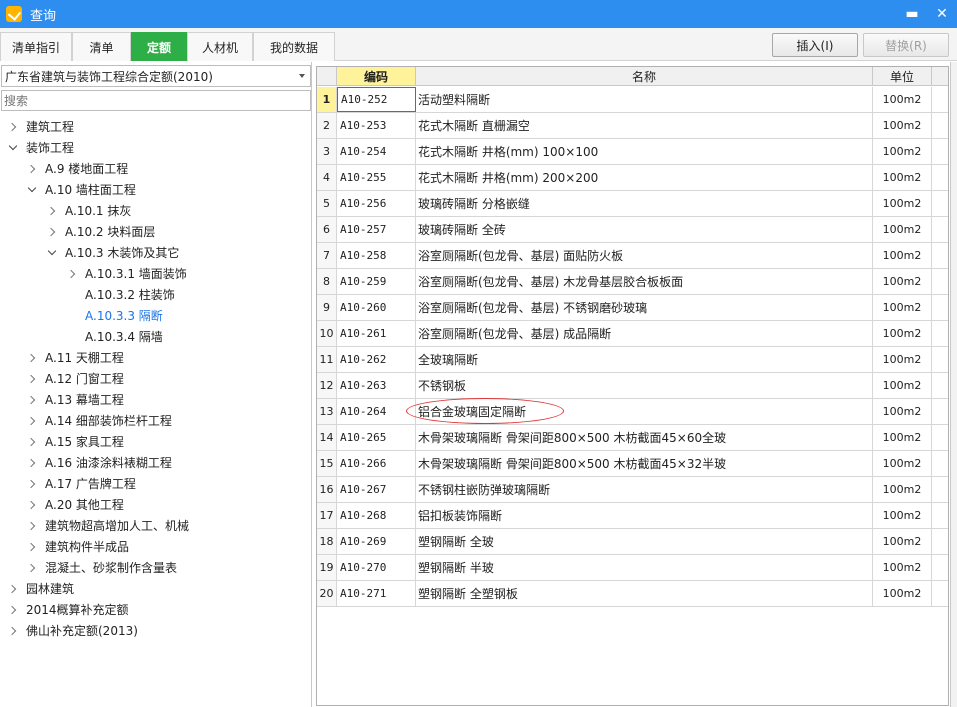  I want to click on row-number: 16, so click(327, 489).